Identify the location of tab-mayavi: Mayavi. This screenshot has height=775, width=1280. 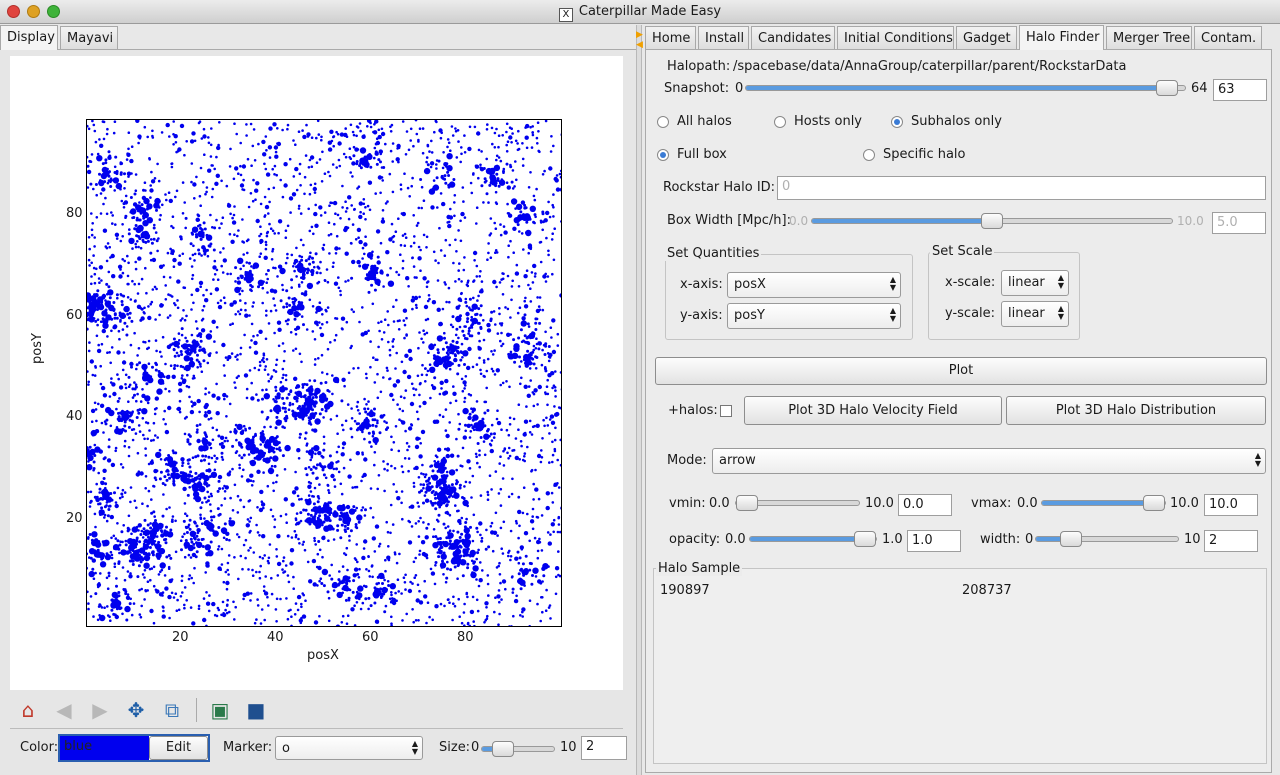
(89, 37).